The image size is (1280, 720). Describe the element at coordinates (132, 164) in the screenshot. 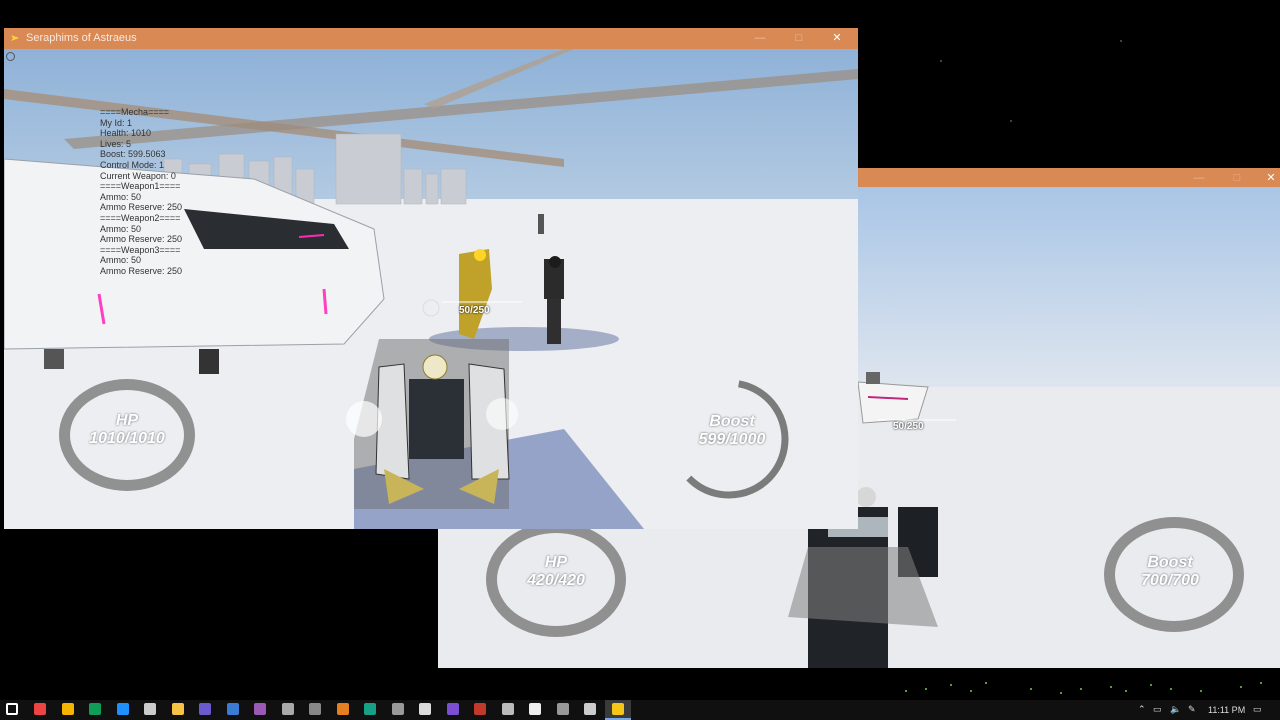

I see `debug-line: Control Mode: 1` at that location.